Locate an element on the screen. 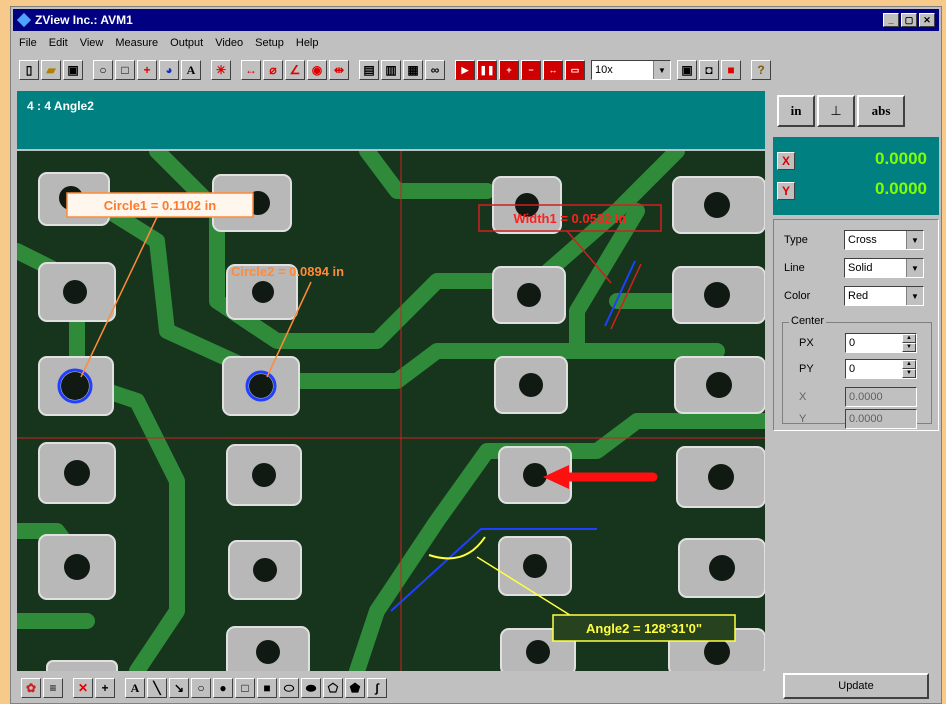 The height and width of the screenshot is (704, 946). play-icon: ▶ is located at coordinates (465, 70).